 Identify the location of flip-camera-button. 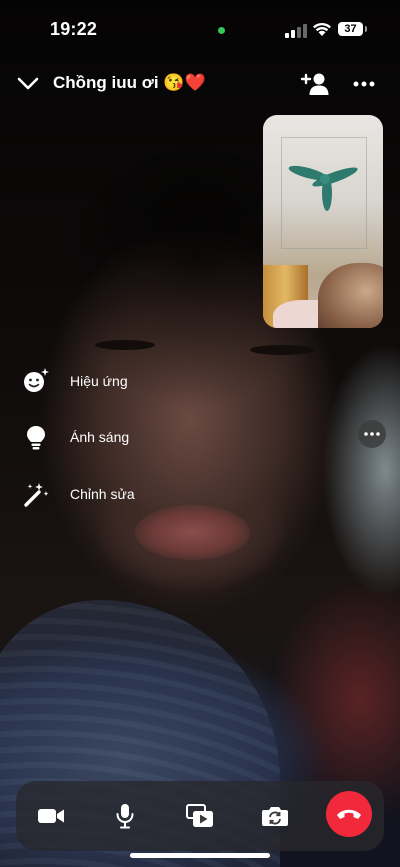
(275, 816).